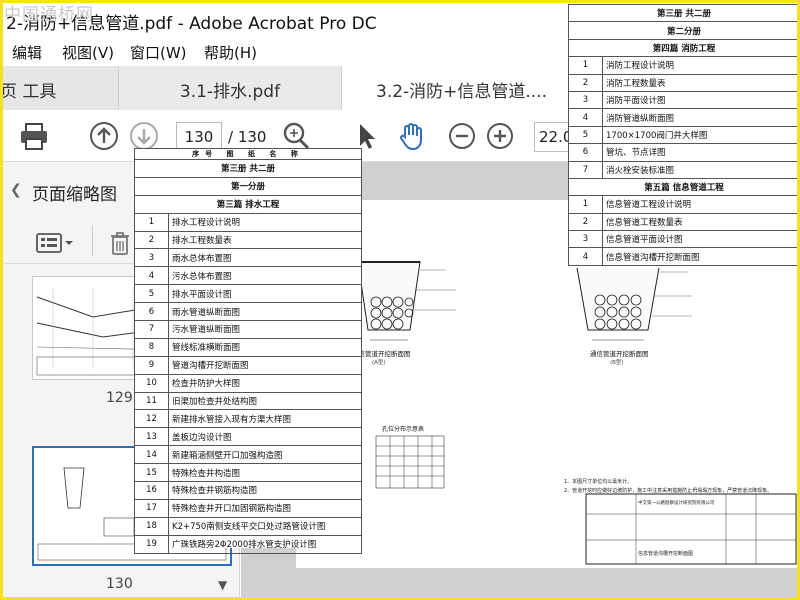  Describe the element at coordinates (701, 222) in the screenshot. I see `drawing-name-cell: 信息管道工程数量表` at that location.